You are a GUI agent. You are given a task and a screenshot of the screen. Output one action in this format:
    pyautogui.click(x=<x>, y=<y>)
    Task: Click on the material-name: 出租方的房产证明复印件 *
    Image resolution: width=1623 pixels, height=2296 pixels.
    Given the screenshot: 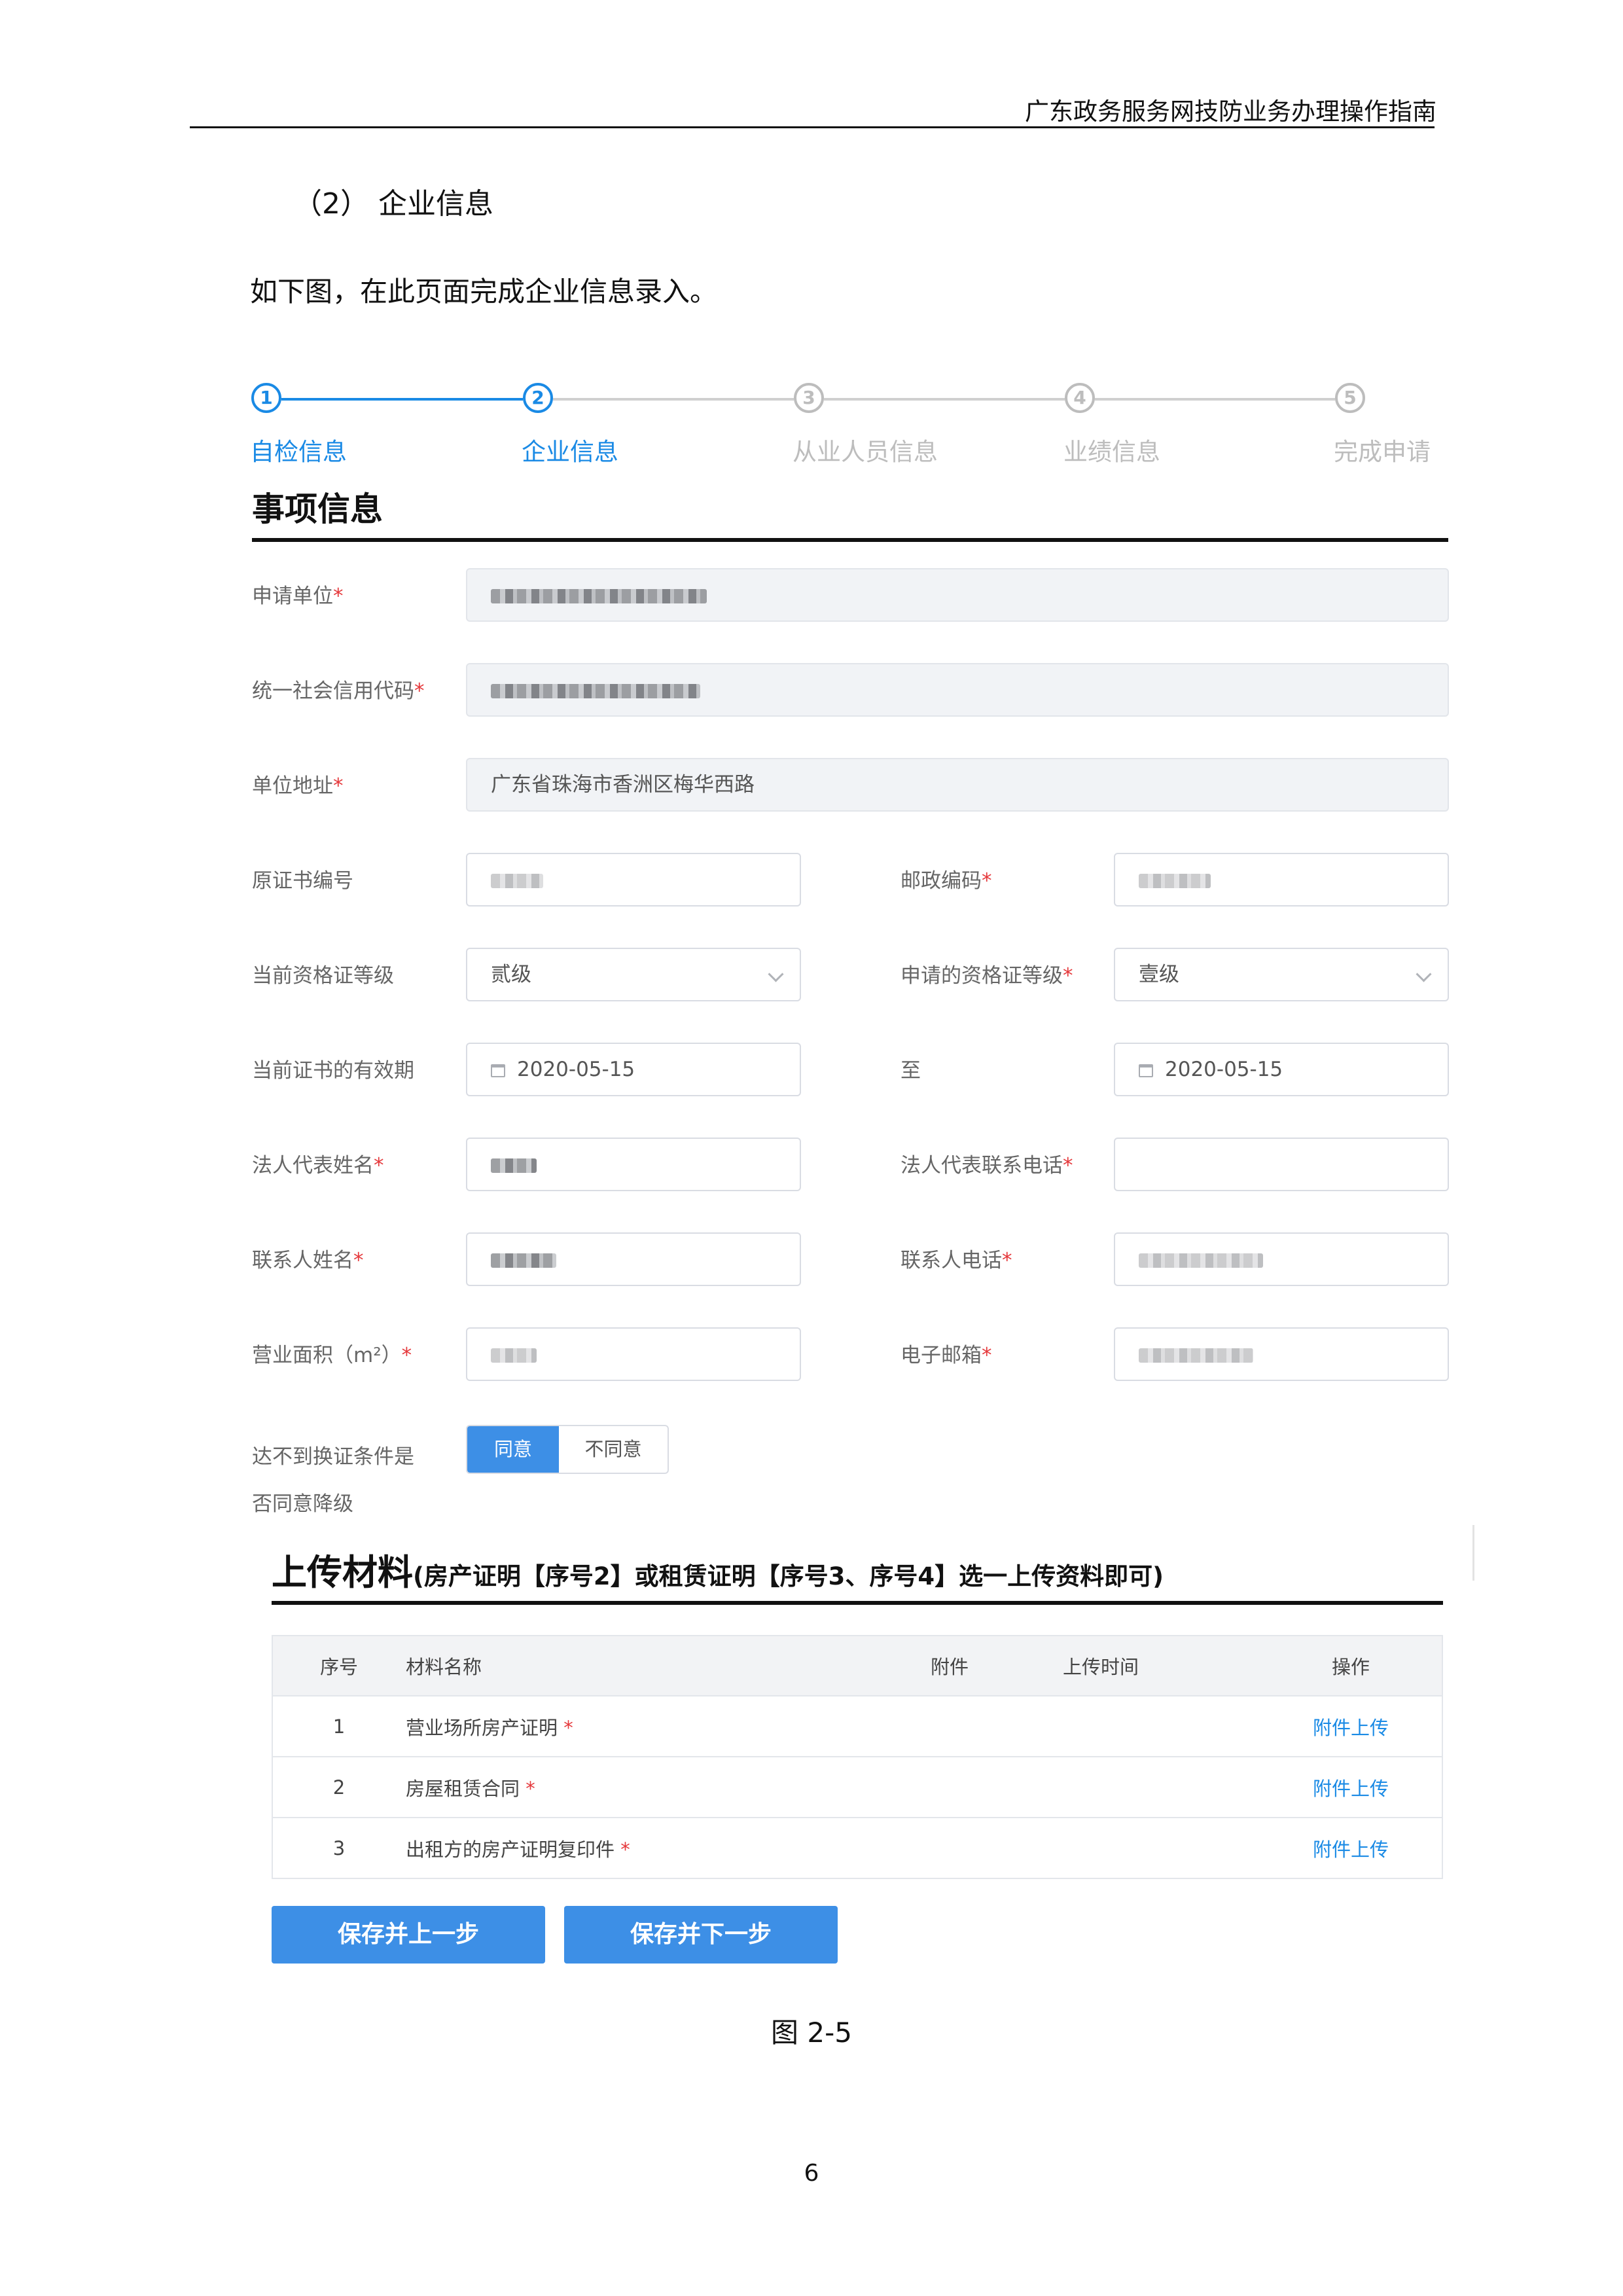 What is the action you would take?
    pyautogui.click(x=518, y=1849)
    